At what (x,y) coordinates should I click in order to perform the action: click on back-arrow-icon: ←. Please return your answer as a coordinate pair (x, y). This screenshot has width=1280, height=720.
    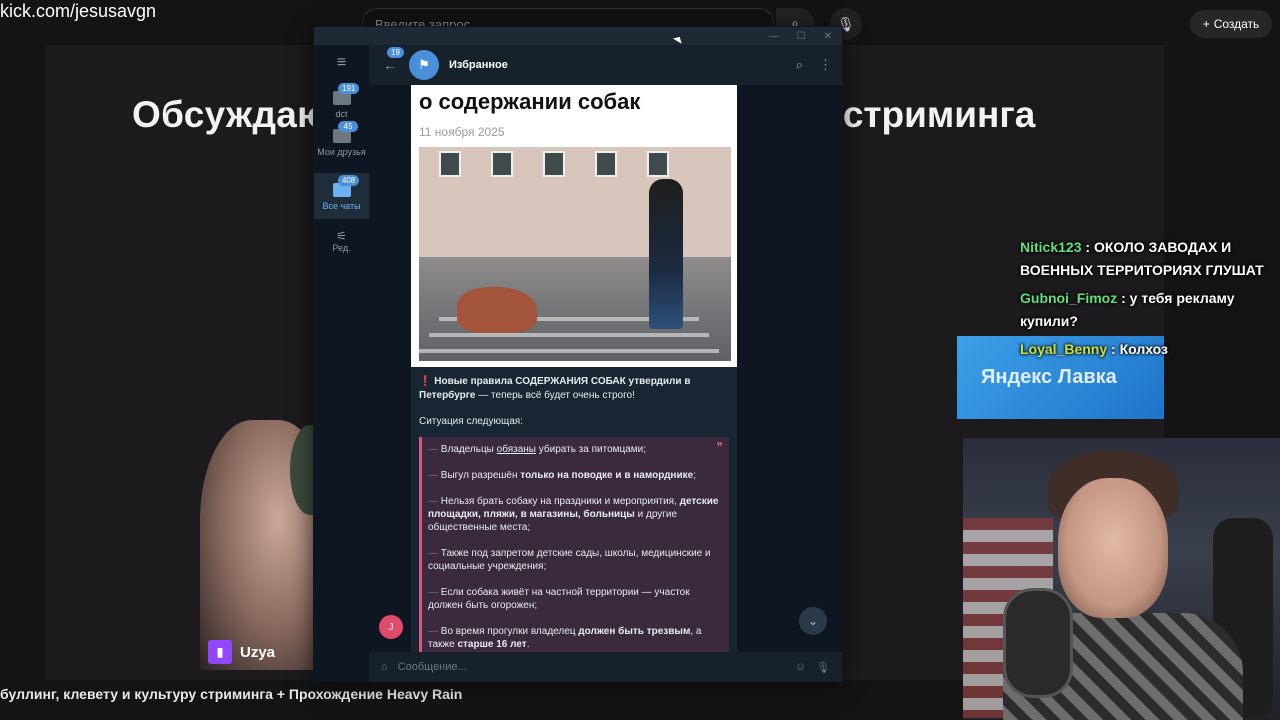
    Looking at the image, I should click on (390, 65).